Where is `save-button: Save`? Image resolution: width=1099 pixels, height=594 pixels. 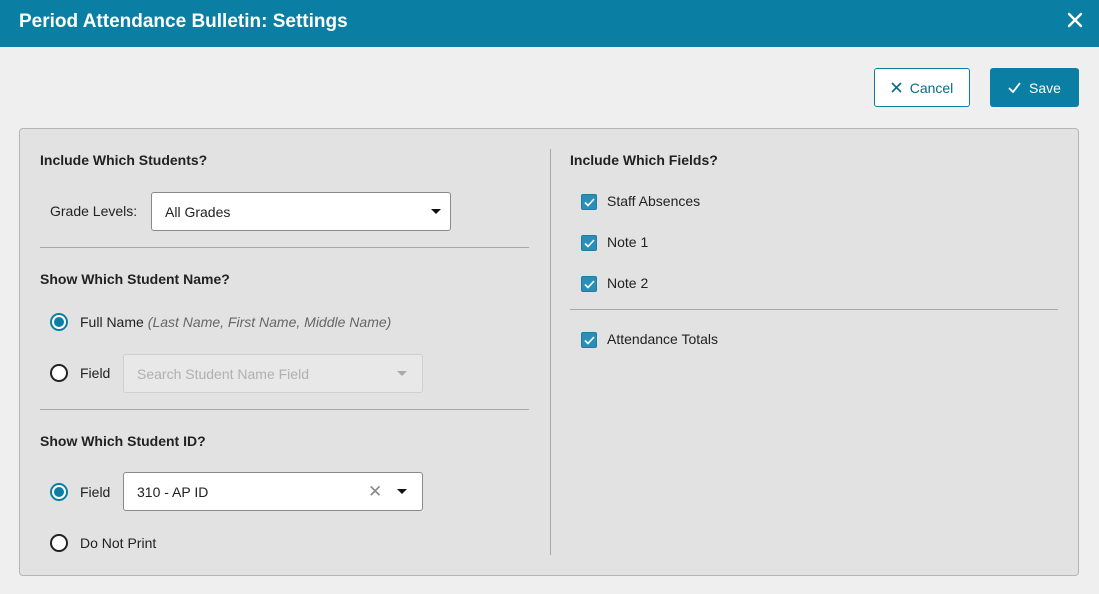 save-button: Save is located at coordinates (1034, 87).